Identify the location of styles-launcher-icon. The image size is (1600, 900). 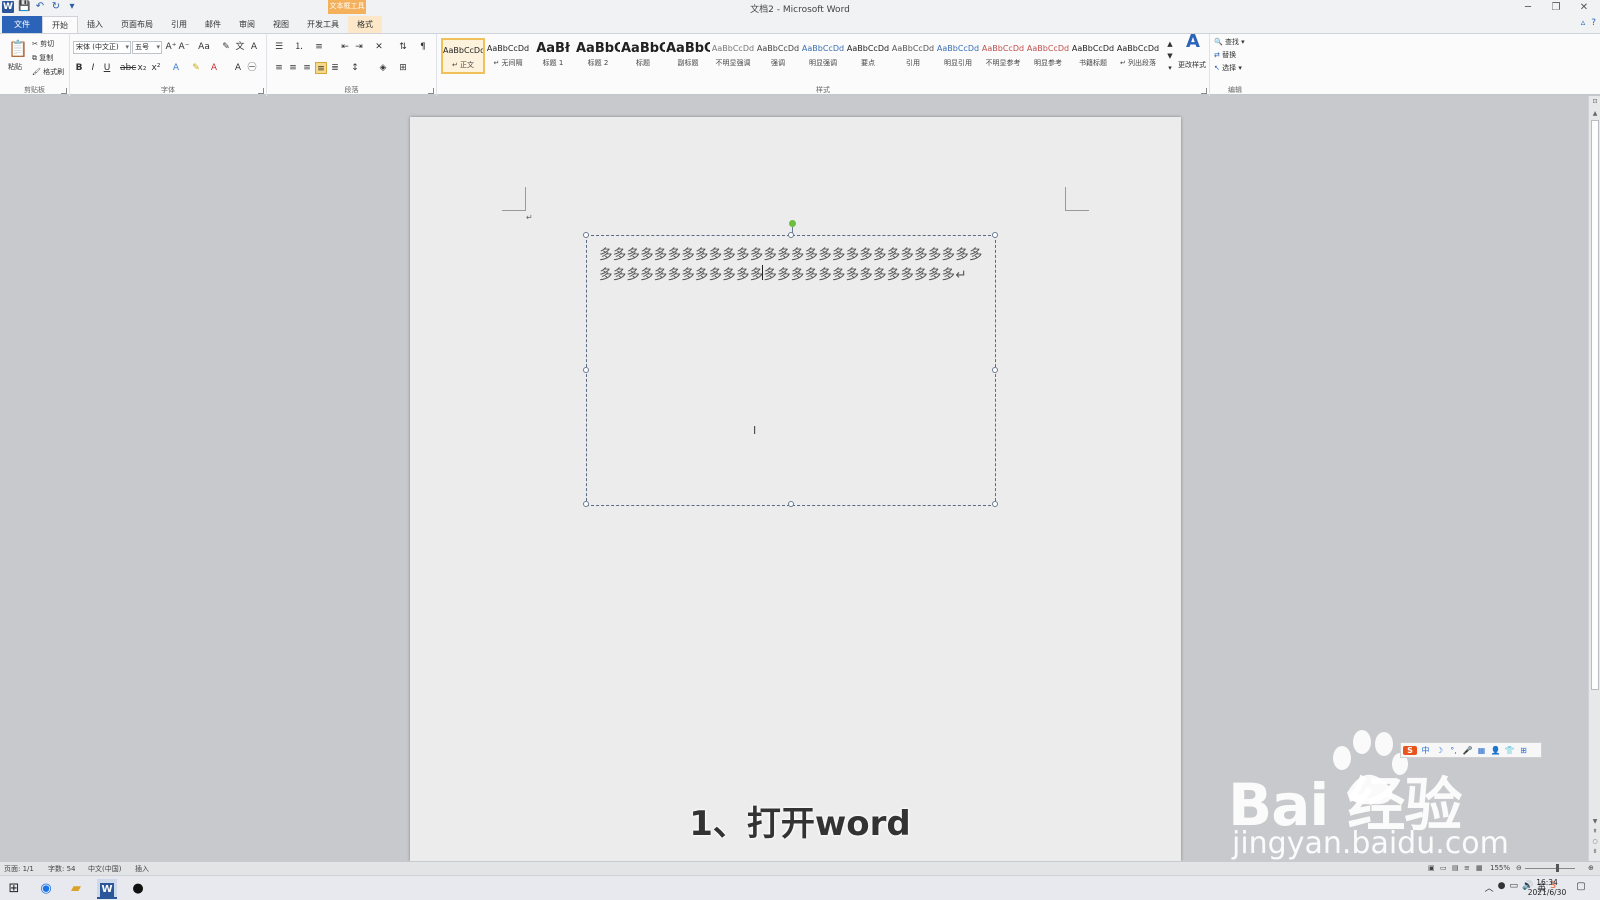
(1204, 91).